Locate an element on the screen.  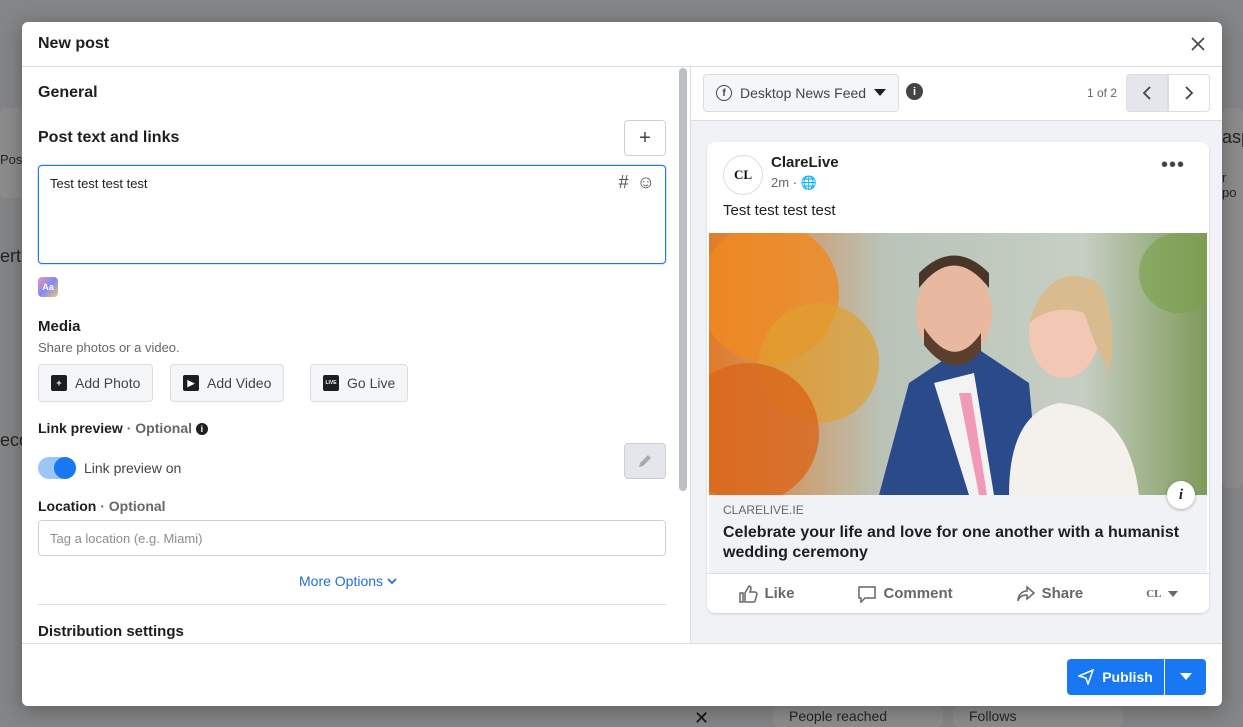
location-input is located at coordinates (352, 538).